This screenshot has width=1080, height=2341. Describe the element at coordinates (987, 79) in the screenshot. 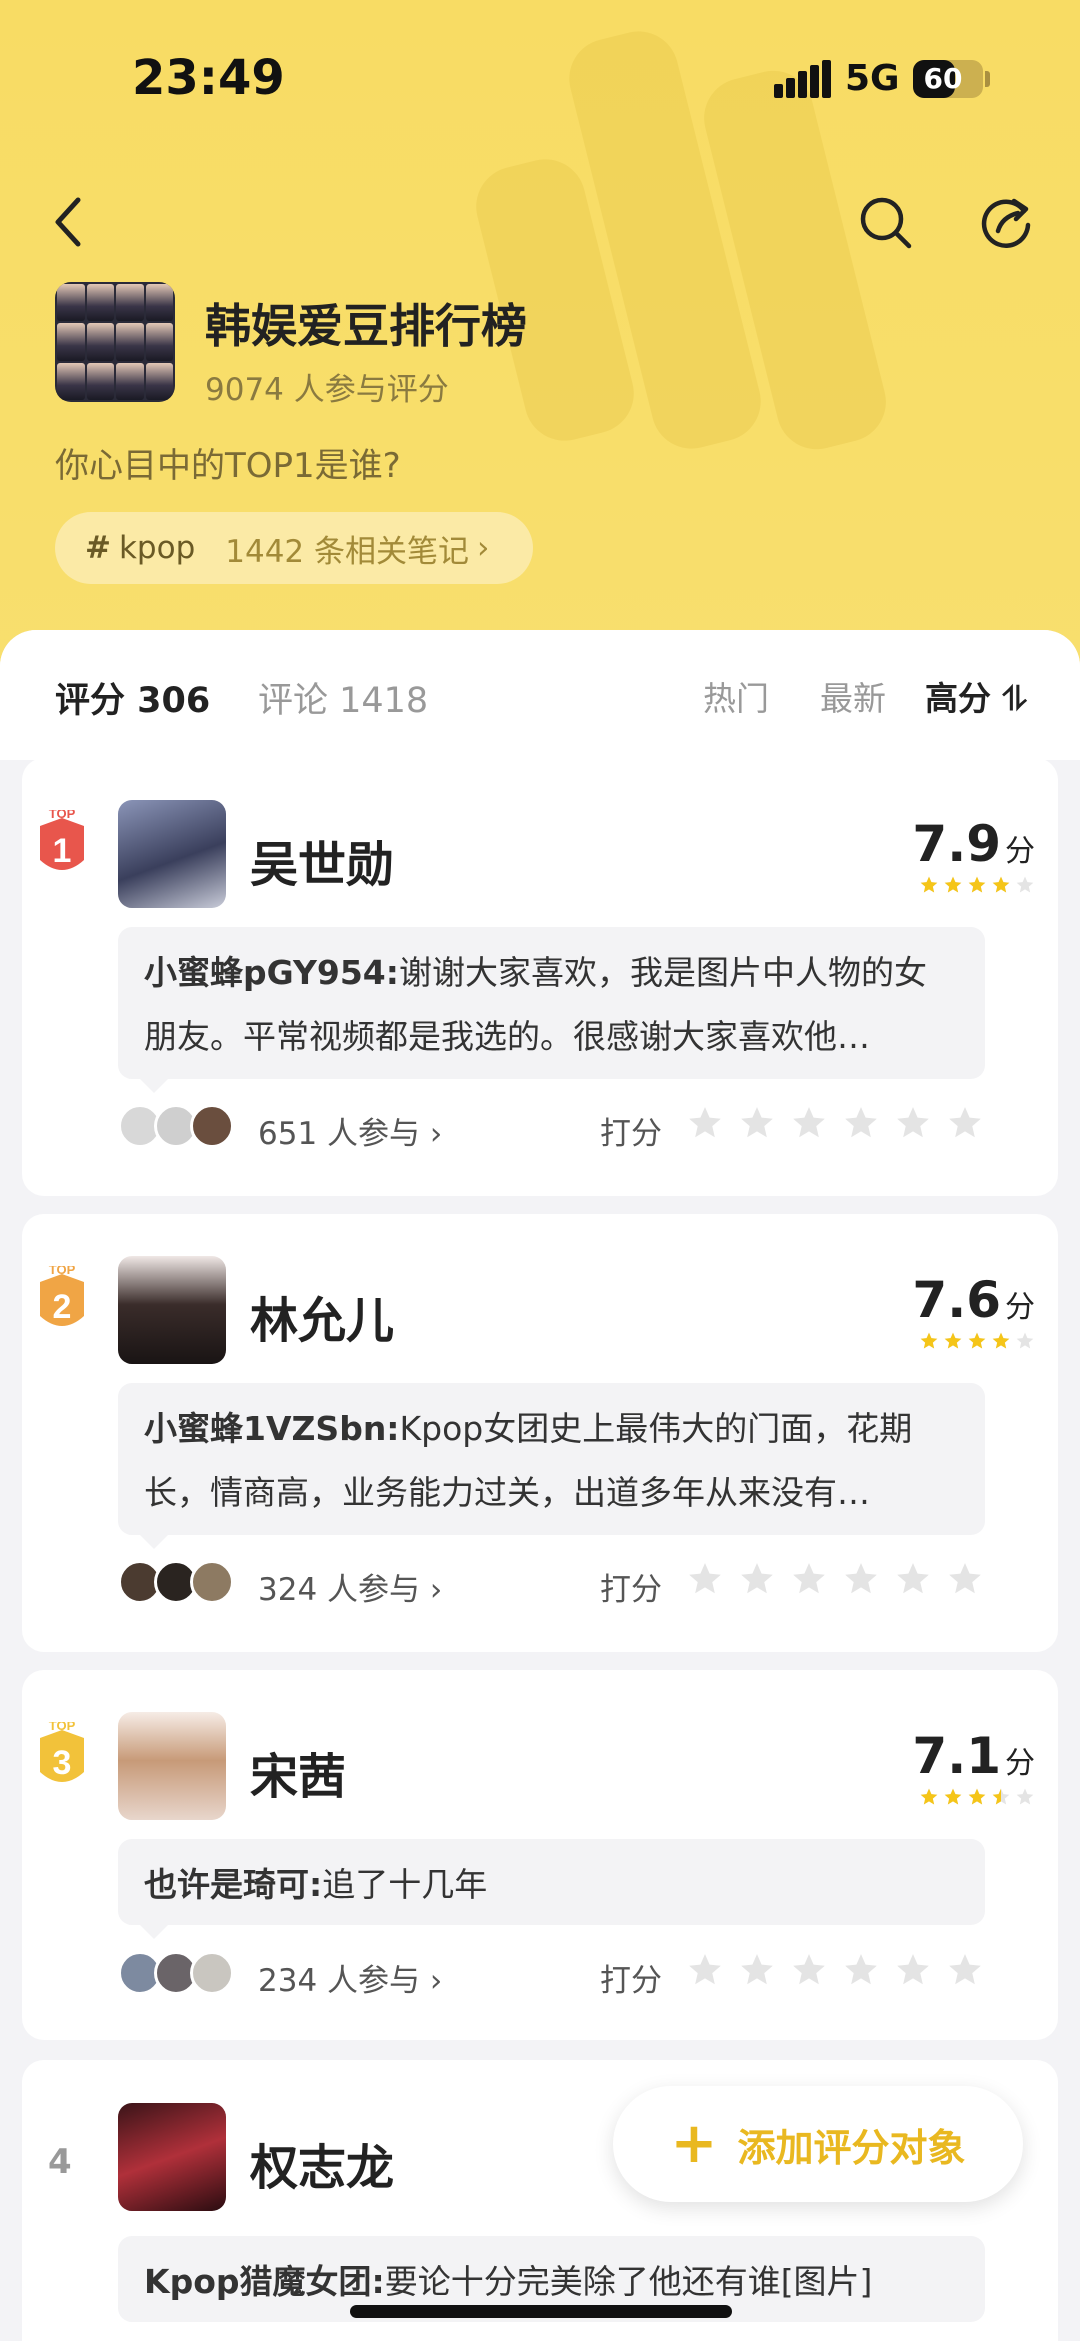

I see `battery-tip` at that location.